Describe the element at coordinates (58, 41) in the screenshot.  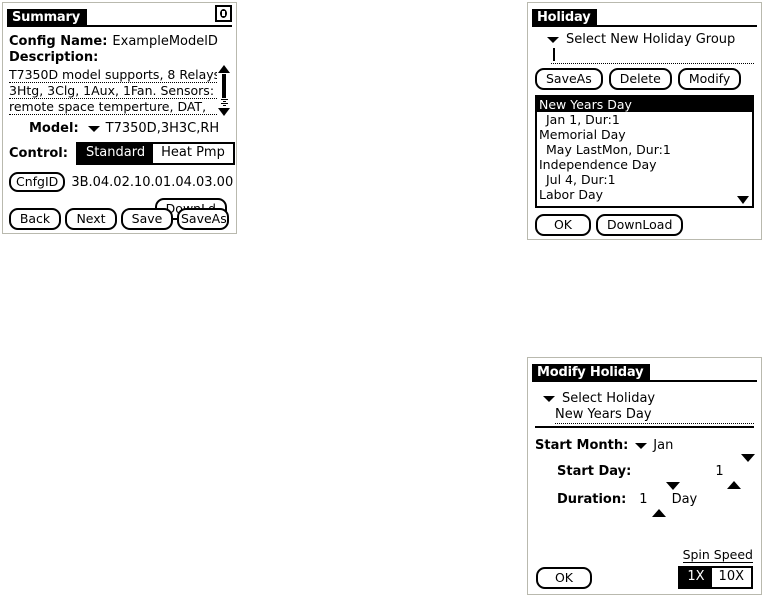
I see `config-name-label: Config Name:` at that location.